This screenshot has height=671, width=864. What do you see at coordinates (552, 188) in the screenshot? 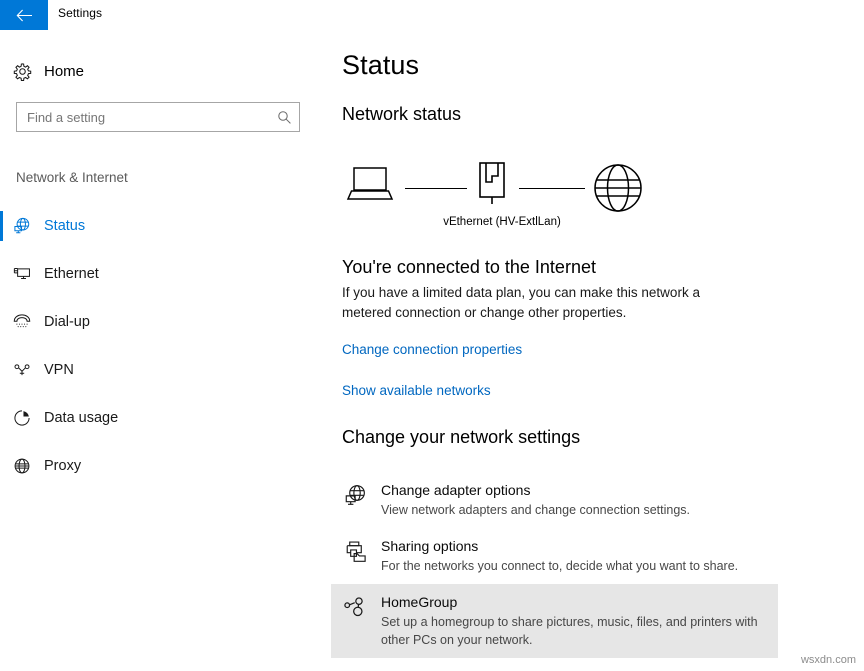
I see `connection-line-right` at bounding box center [552, 188].